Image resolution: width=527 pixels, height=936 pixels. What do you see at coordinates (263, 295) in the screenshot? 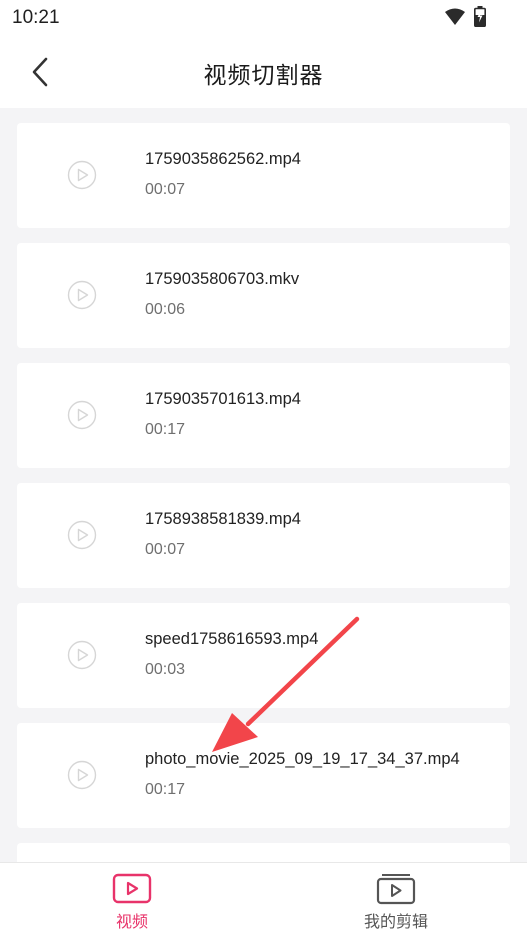
I see `video-list-item: 1759035806703.mkv 00:06` at bounding box center [263, 295].